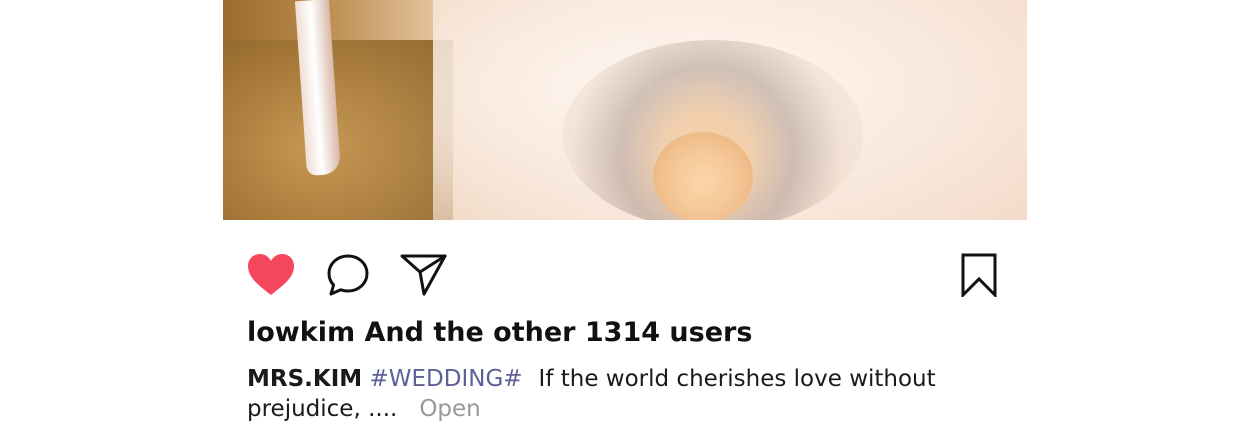 This screenshot has width=1250, height=424. Describe the element at coordinates (703, 176) in the screenshot. I see `photo-rose` at that location.